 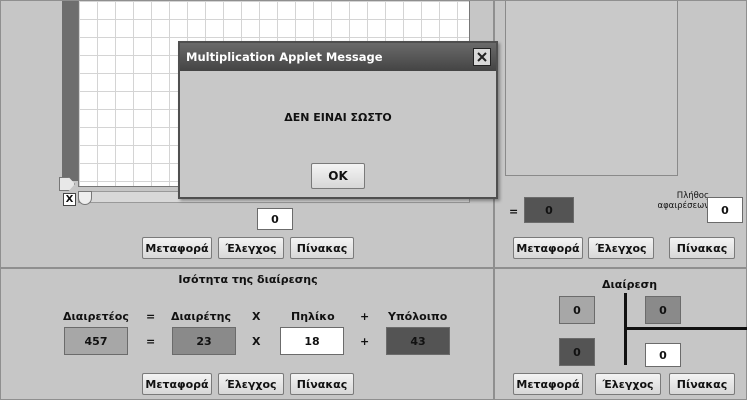 What do you see at coordinates (692, 196) in the screenshot?
I see `subtraction-count-label-line1: Πλήθος` at bounding box center [692, 196].